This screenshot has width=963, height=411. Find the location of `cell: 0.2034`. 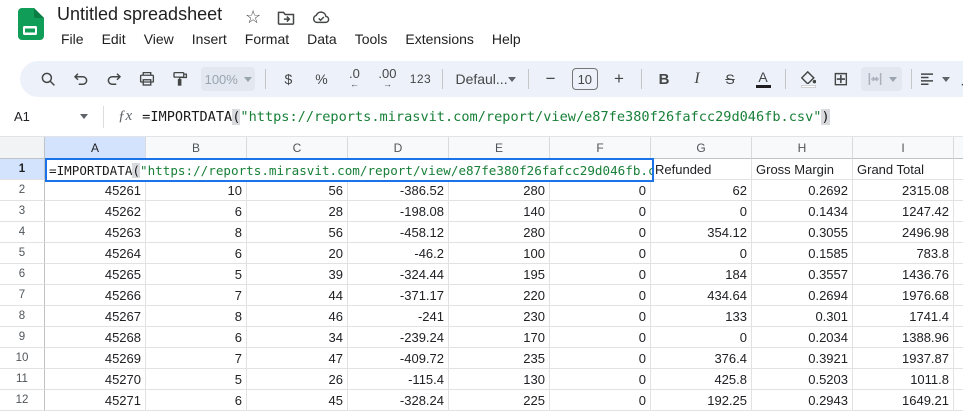

cell: 0.2034 is located at coordinates (802, 337).